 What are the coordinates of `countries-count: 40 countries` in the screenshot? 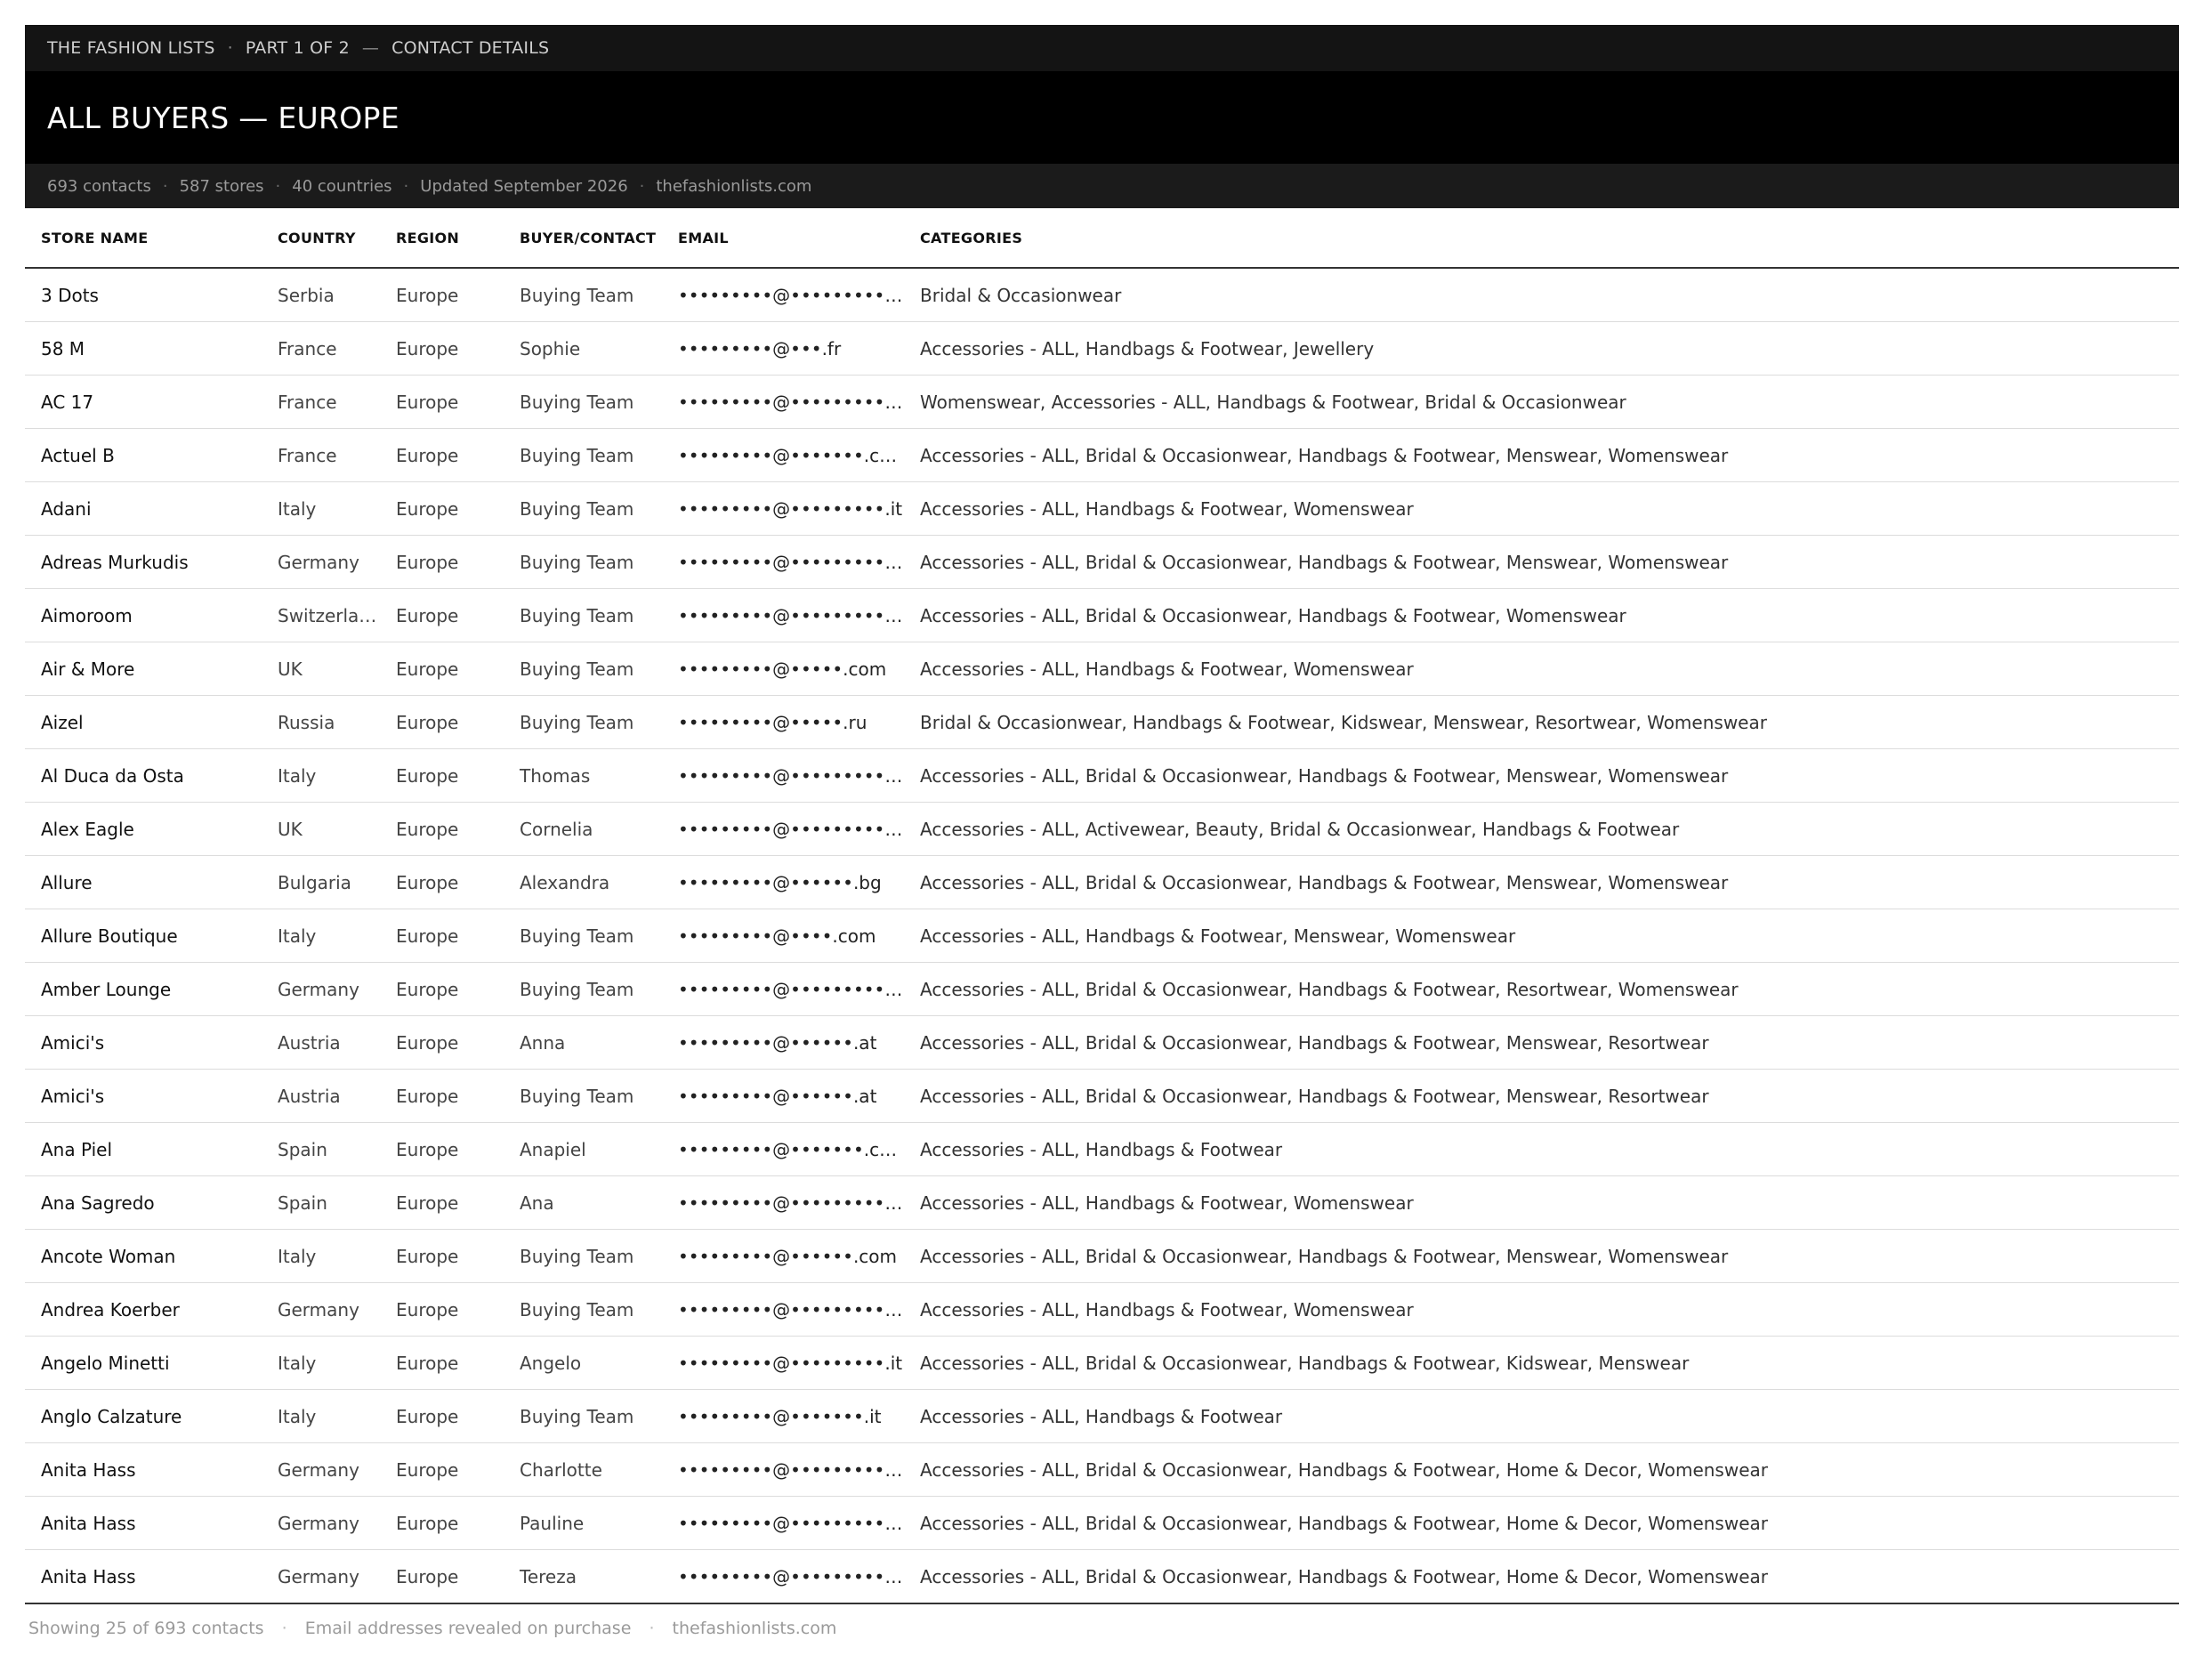 It's located at (342, 186).